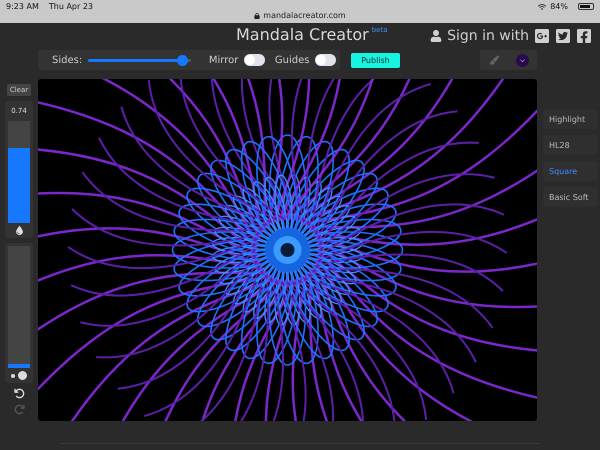 This screenshot has height=450, width=600. I want to click on user-icon, so click(436, 36).